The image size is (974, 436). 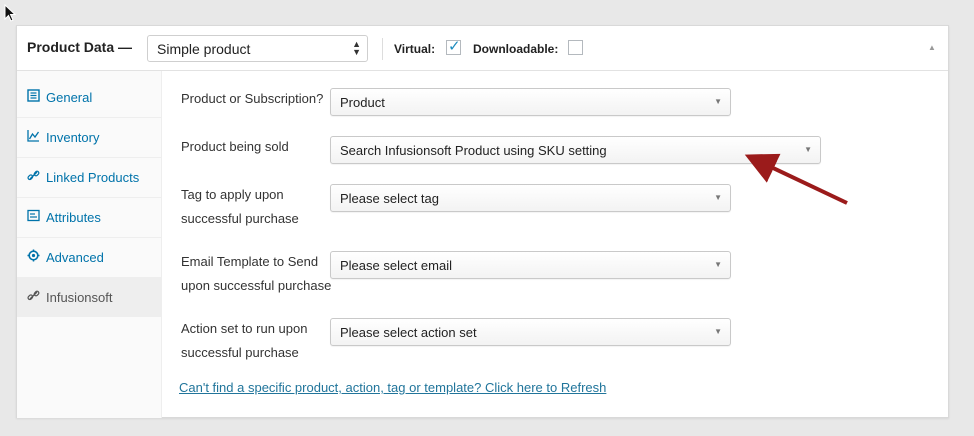 What do you see at coordinates (396, 265) in the screenshot?
I see `select-value: Please select email` at bounding box center [396, 265].